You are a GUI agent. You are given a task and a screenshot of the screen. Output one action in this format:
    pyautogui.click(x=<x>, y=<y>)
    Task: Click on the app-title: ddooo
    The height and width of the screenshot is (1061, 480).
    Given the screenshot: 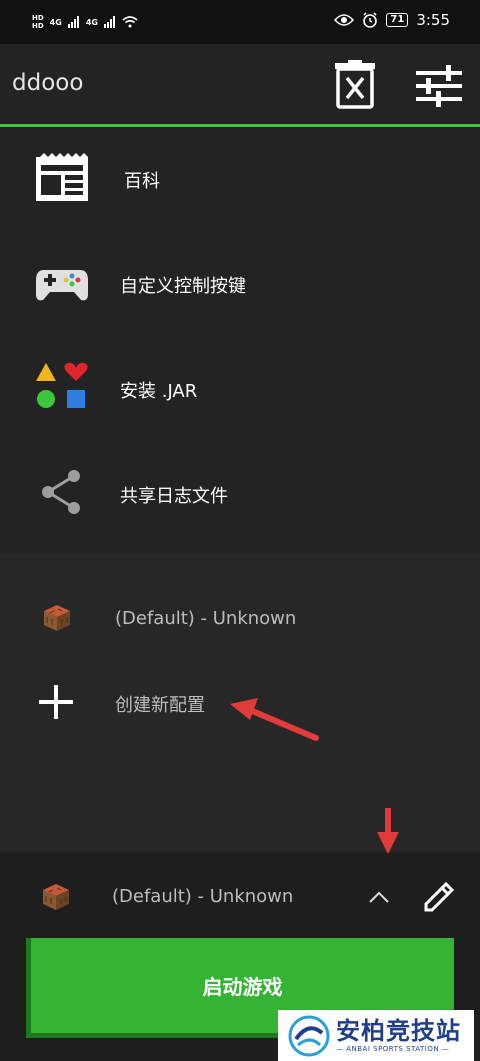 What is the action you would take?
    pyautogui.click(x=48, y=83)
    